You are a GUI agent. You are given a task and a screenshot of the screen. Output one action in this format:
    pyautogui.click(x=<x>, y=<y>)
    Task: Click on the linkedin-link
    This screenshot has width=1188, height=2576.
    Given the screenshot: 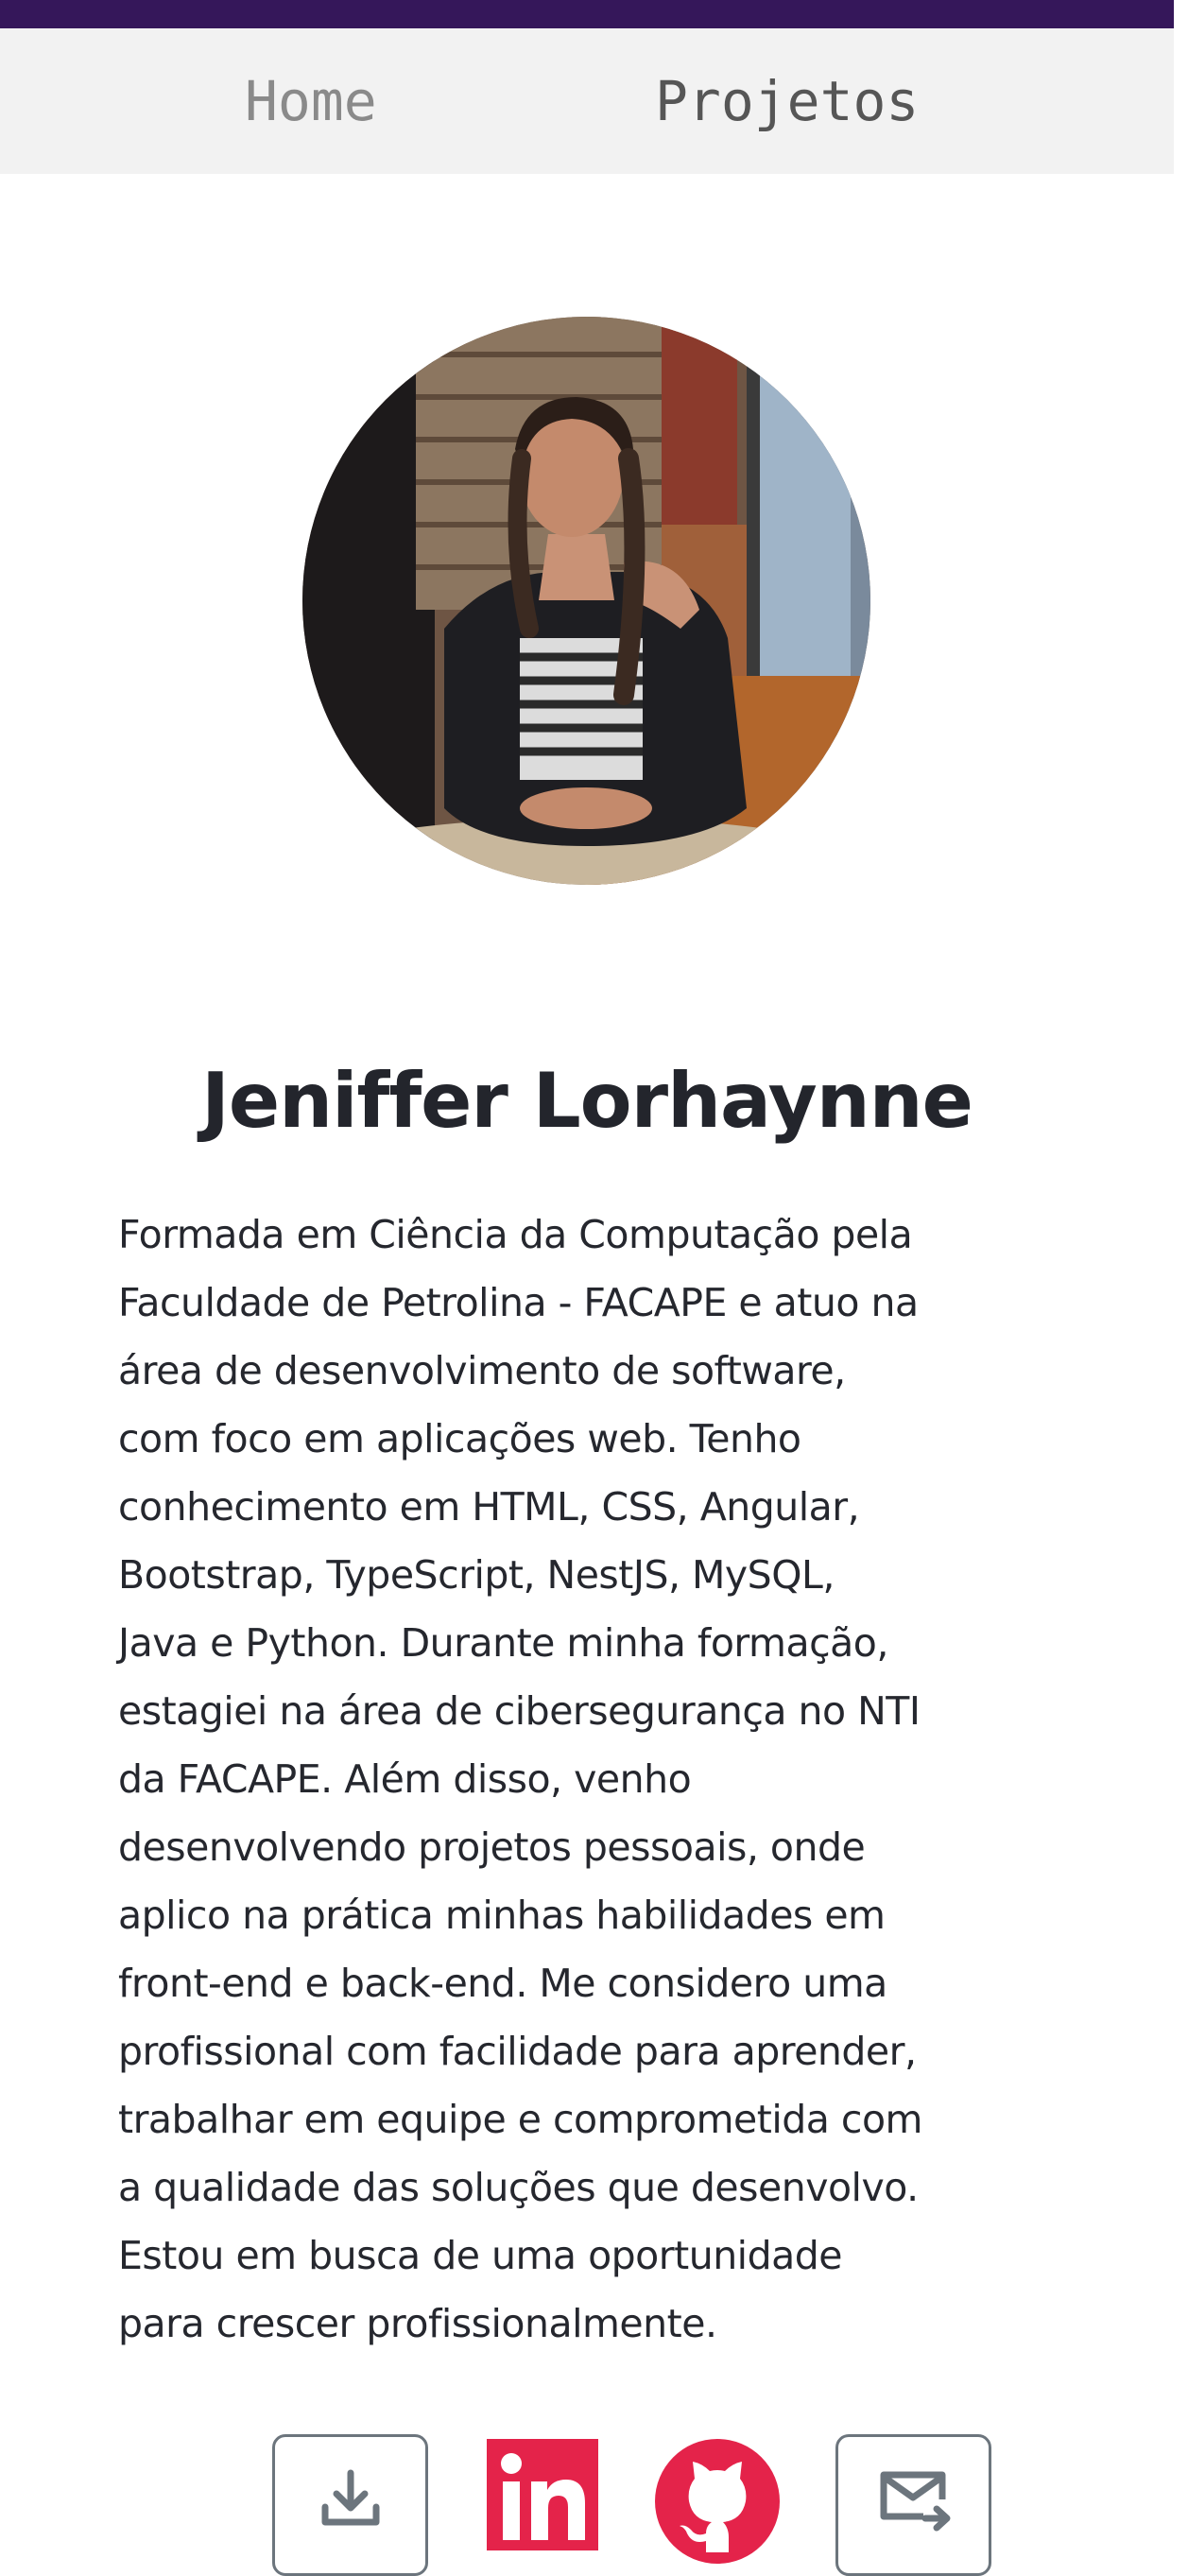 What is the action you would take?
    pyautogui.click(x=542, y=2495)
    